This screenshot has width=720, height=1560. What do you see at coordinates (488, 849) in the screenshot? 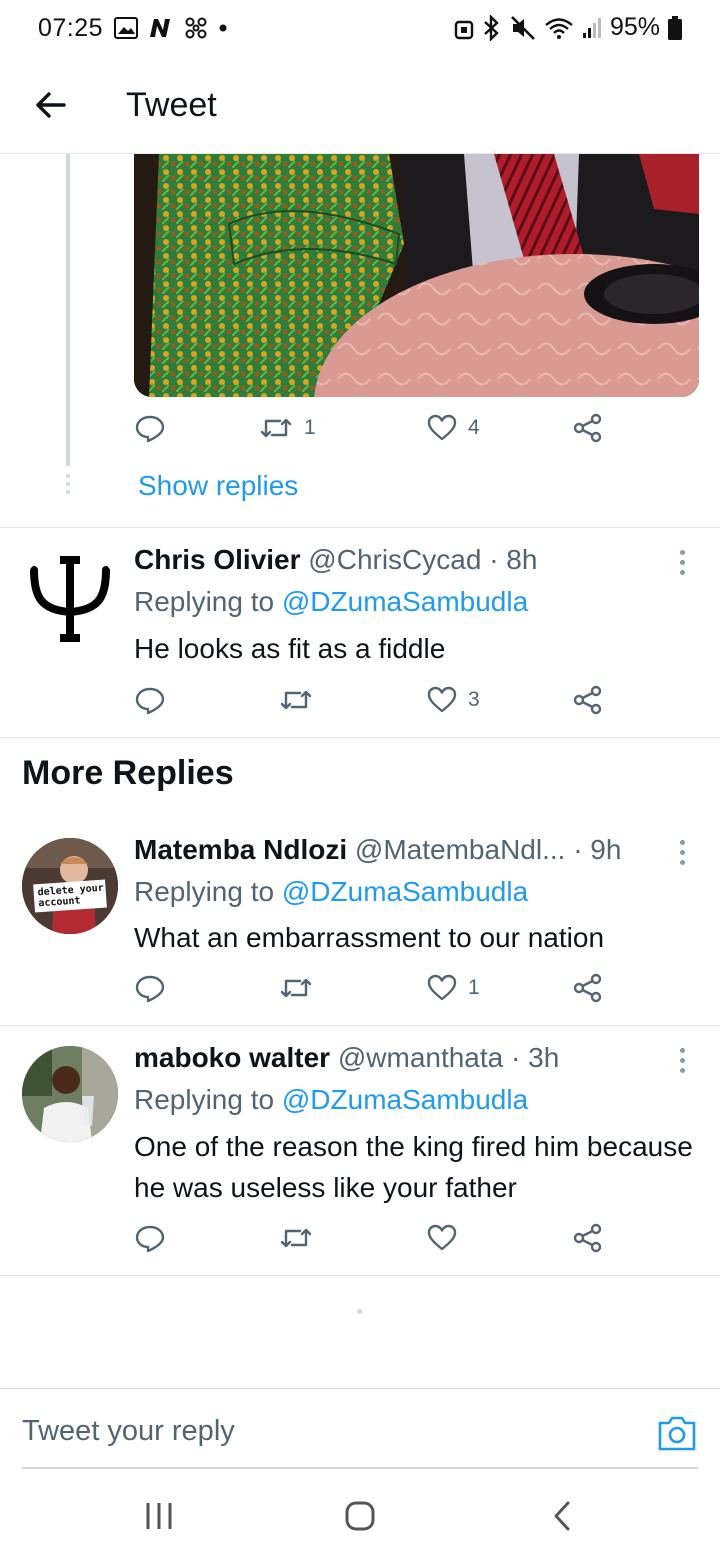
I see `author-handle: @MatembaNdl... · 9h` at bounding box center [488, 849].